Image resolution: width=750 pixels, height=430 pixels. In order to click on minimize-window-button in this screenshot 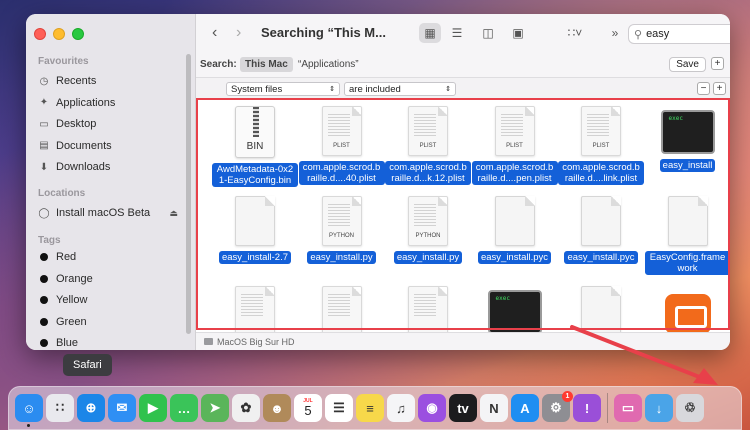, I will do `click(59, 34)`.